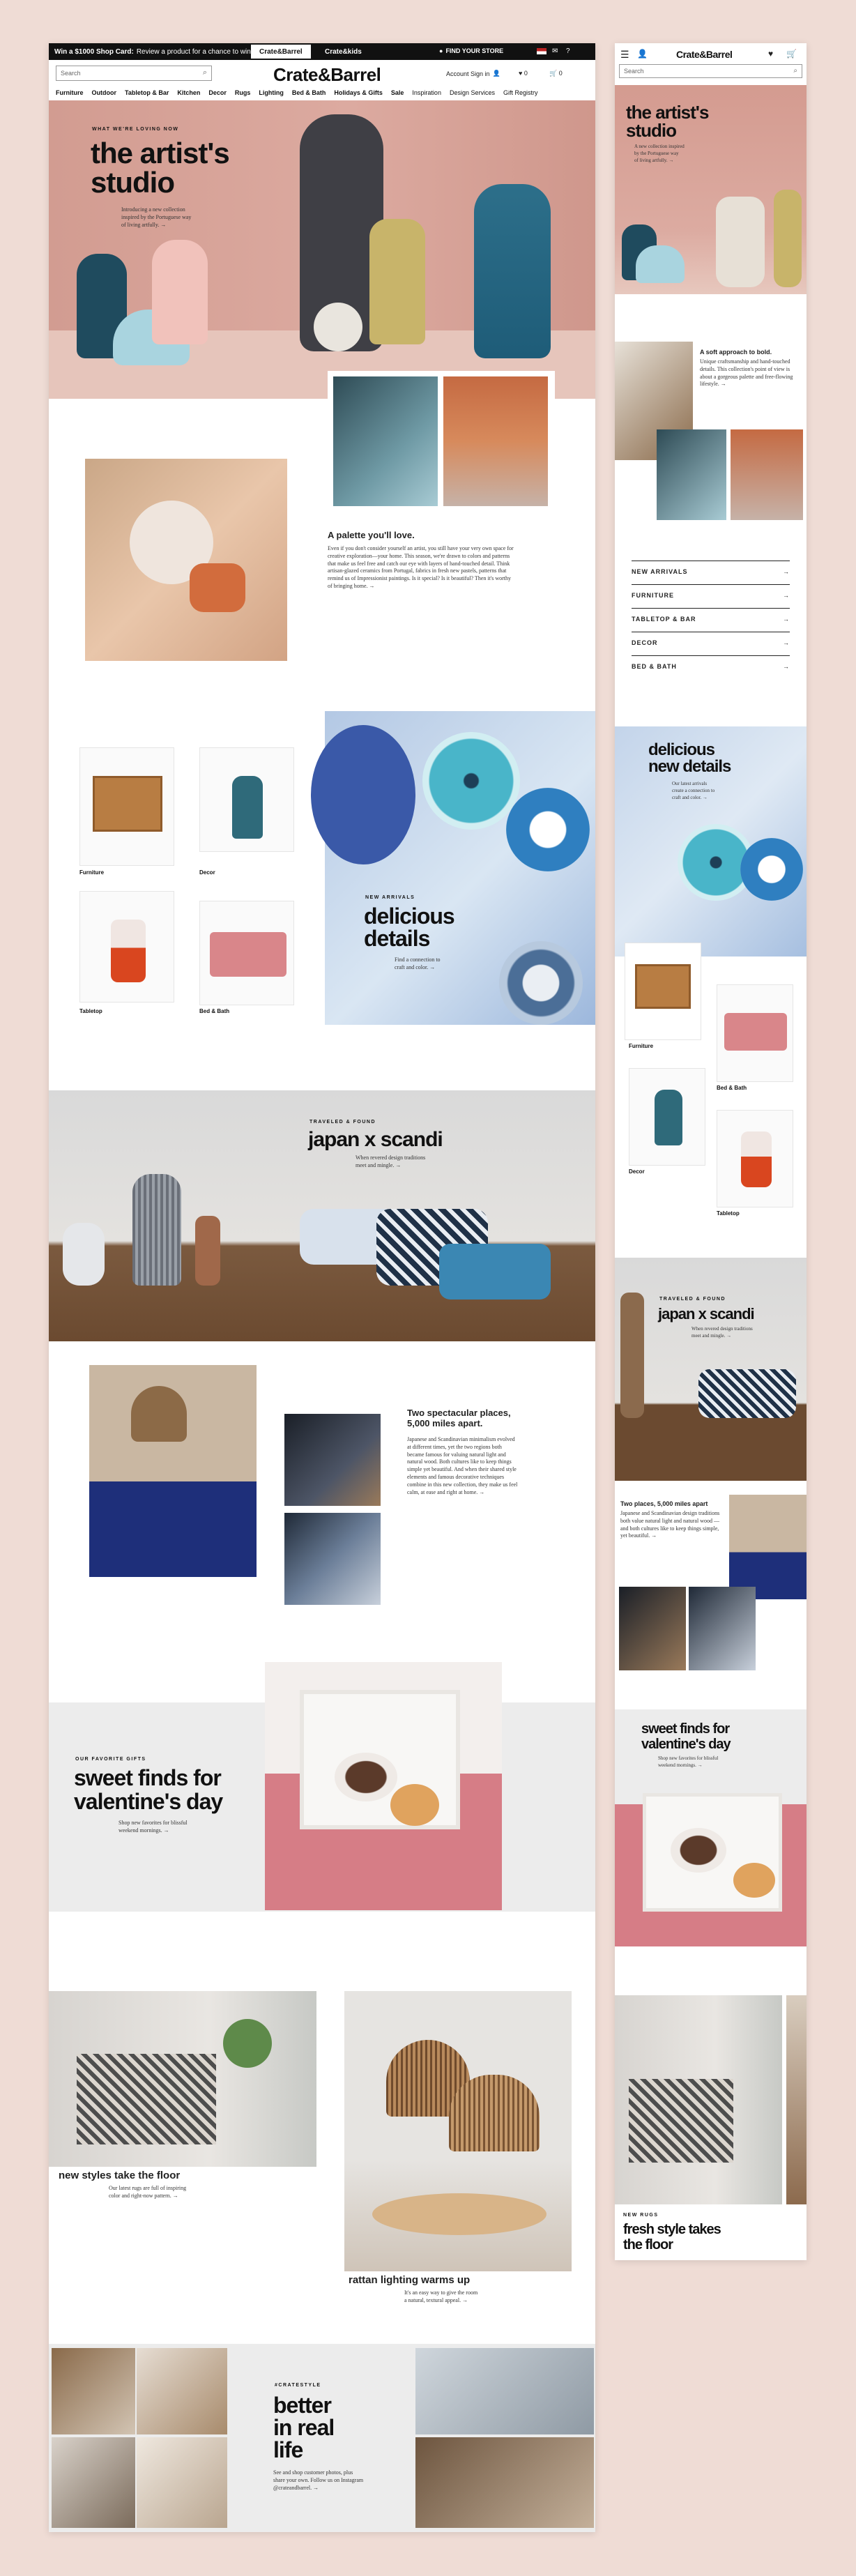  What do you see at coordinates (186, 560) in the screenshot?
I see `table-setting-image` at bounding box center [186, 560].